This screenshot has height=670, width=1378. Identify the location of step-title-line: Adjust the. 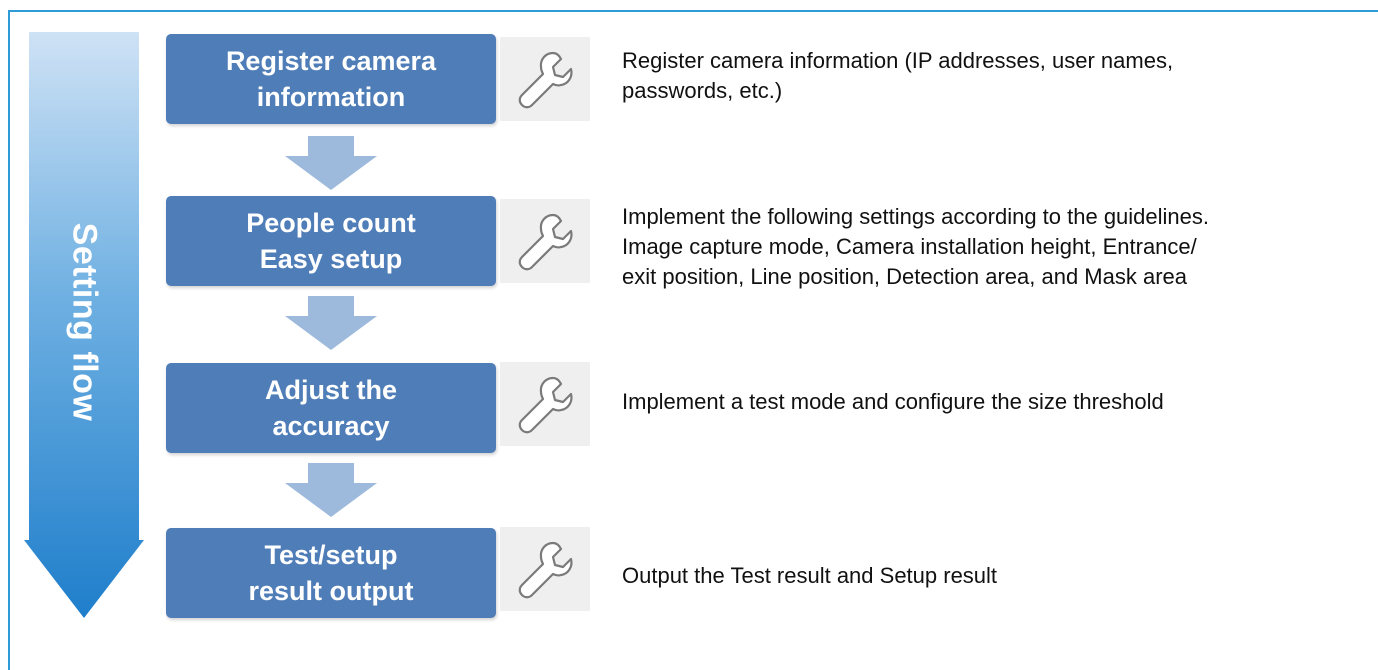
(331, 390).